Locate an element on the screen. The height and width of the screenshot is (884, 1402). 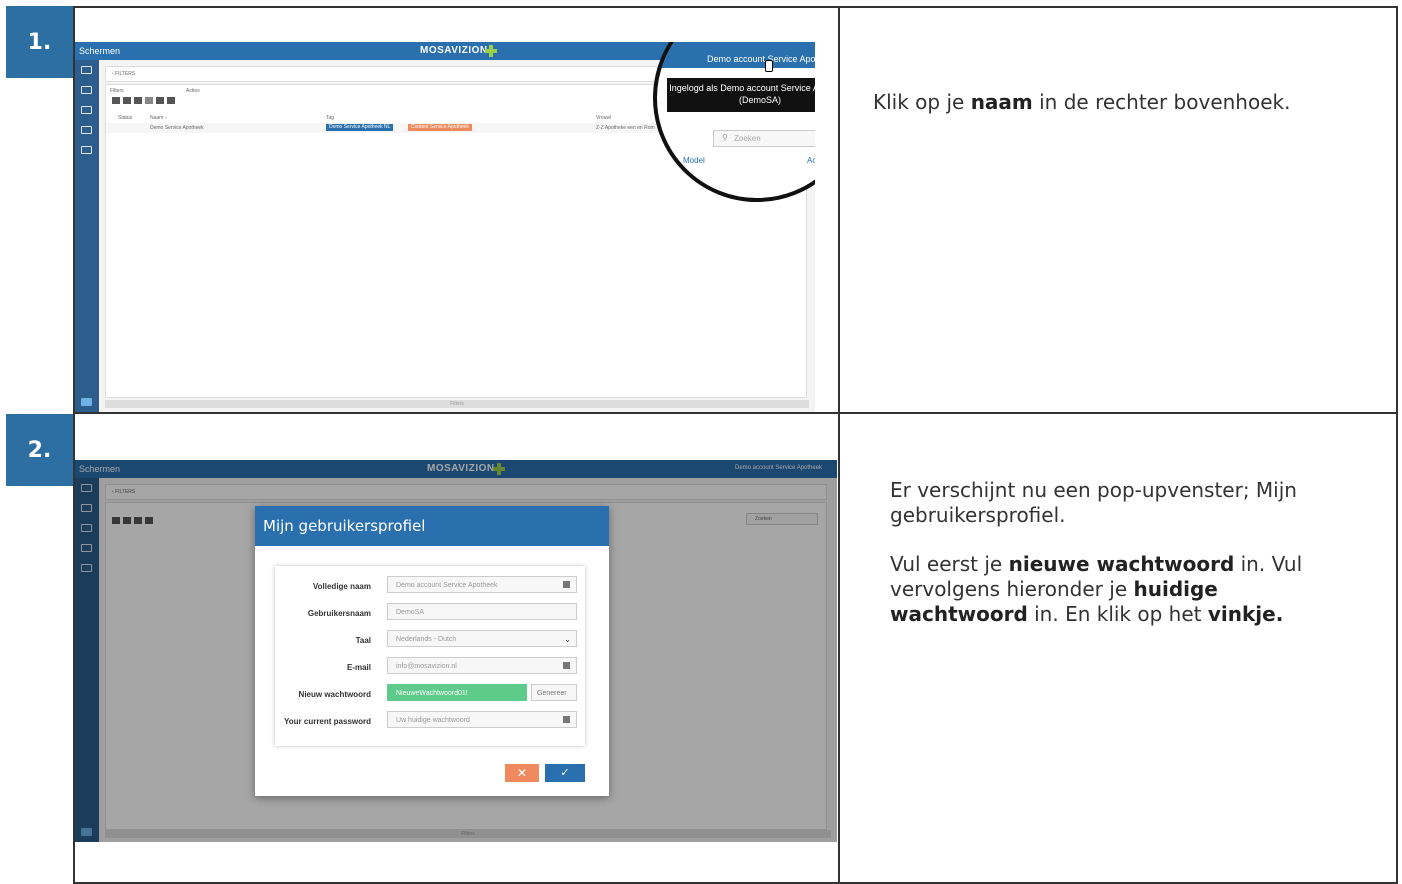
monitor-icon is located at coordinates (86, 70).